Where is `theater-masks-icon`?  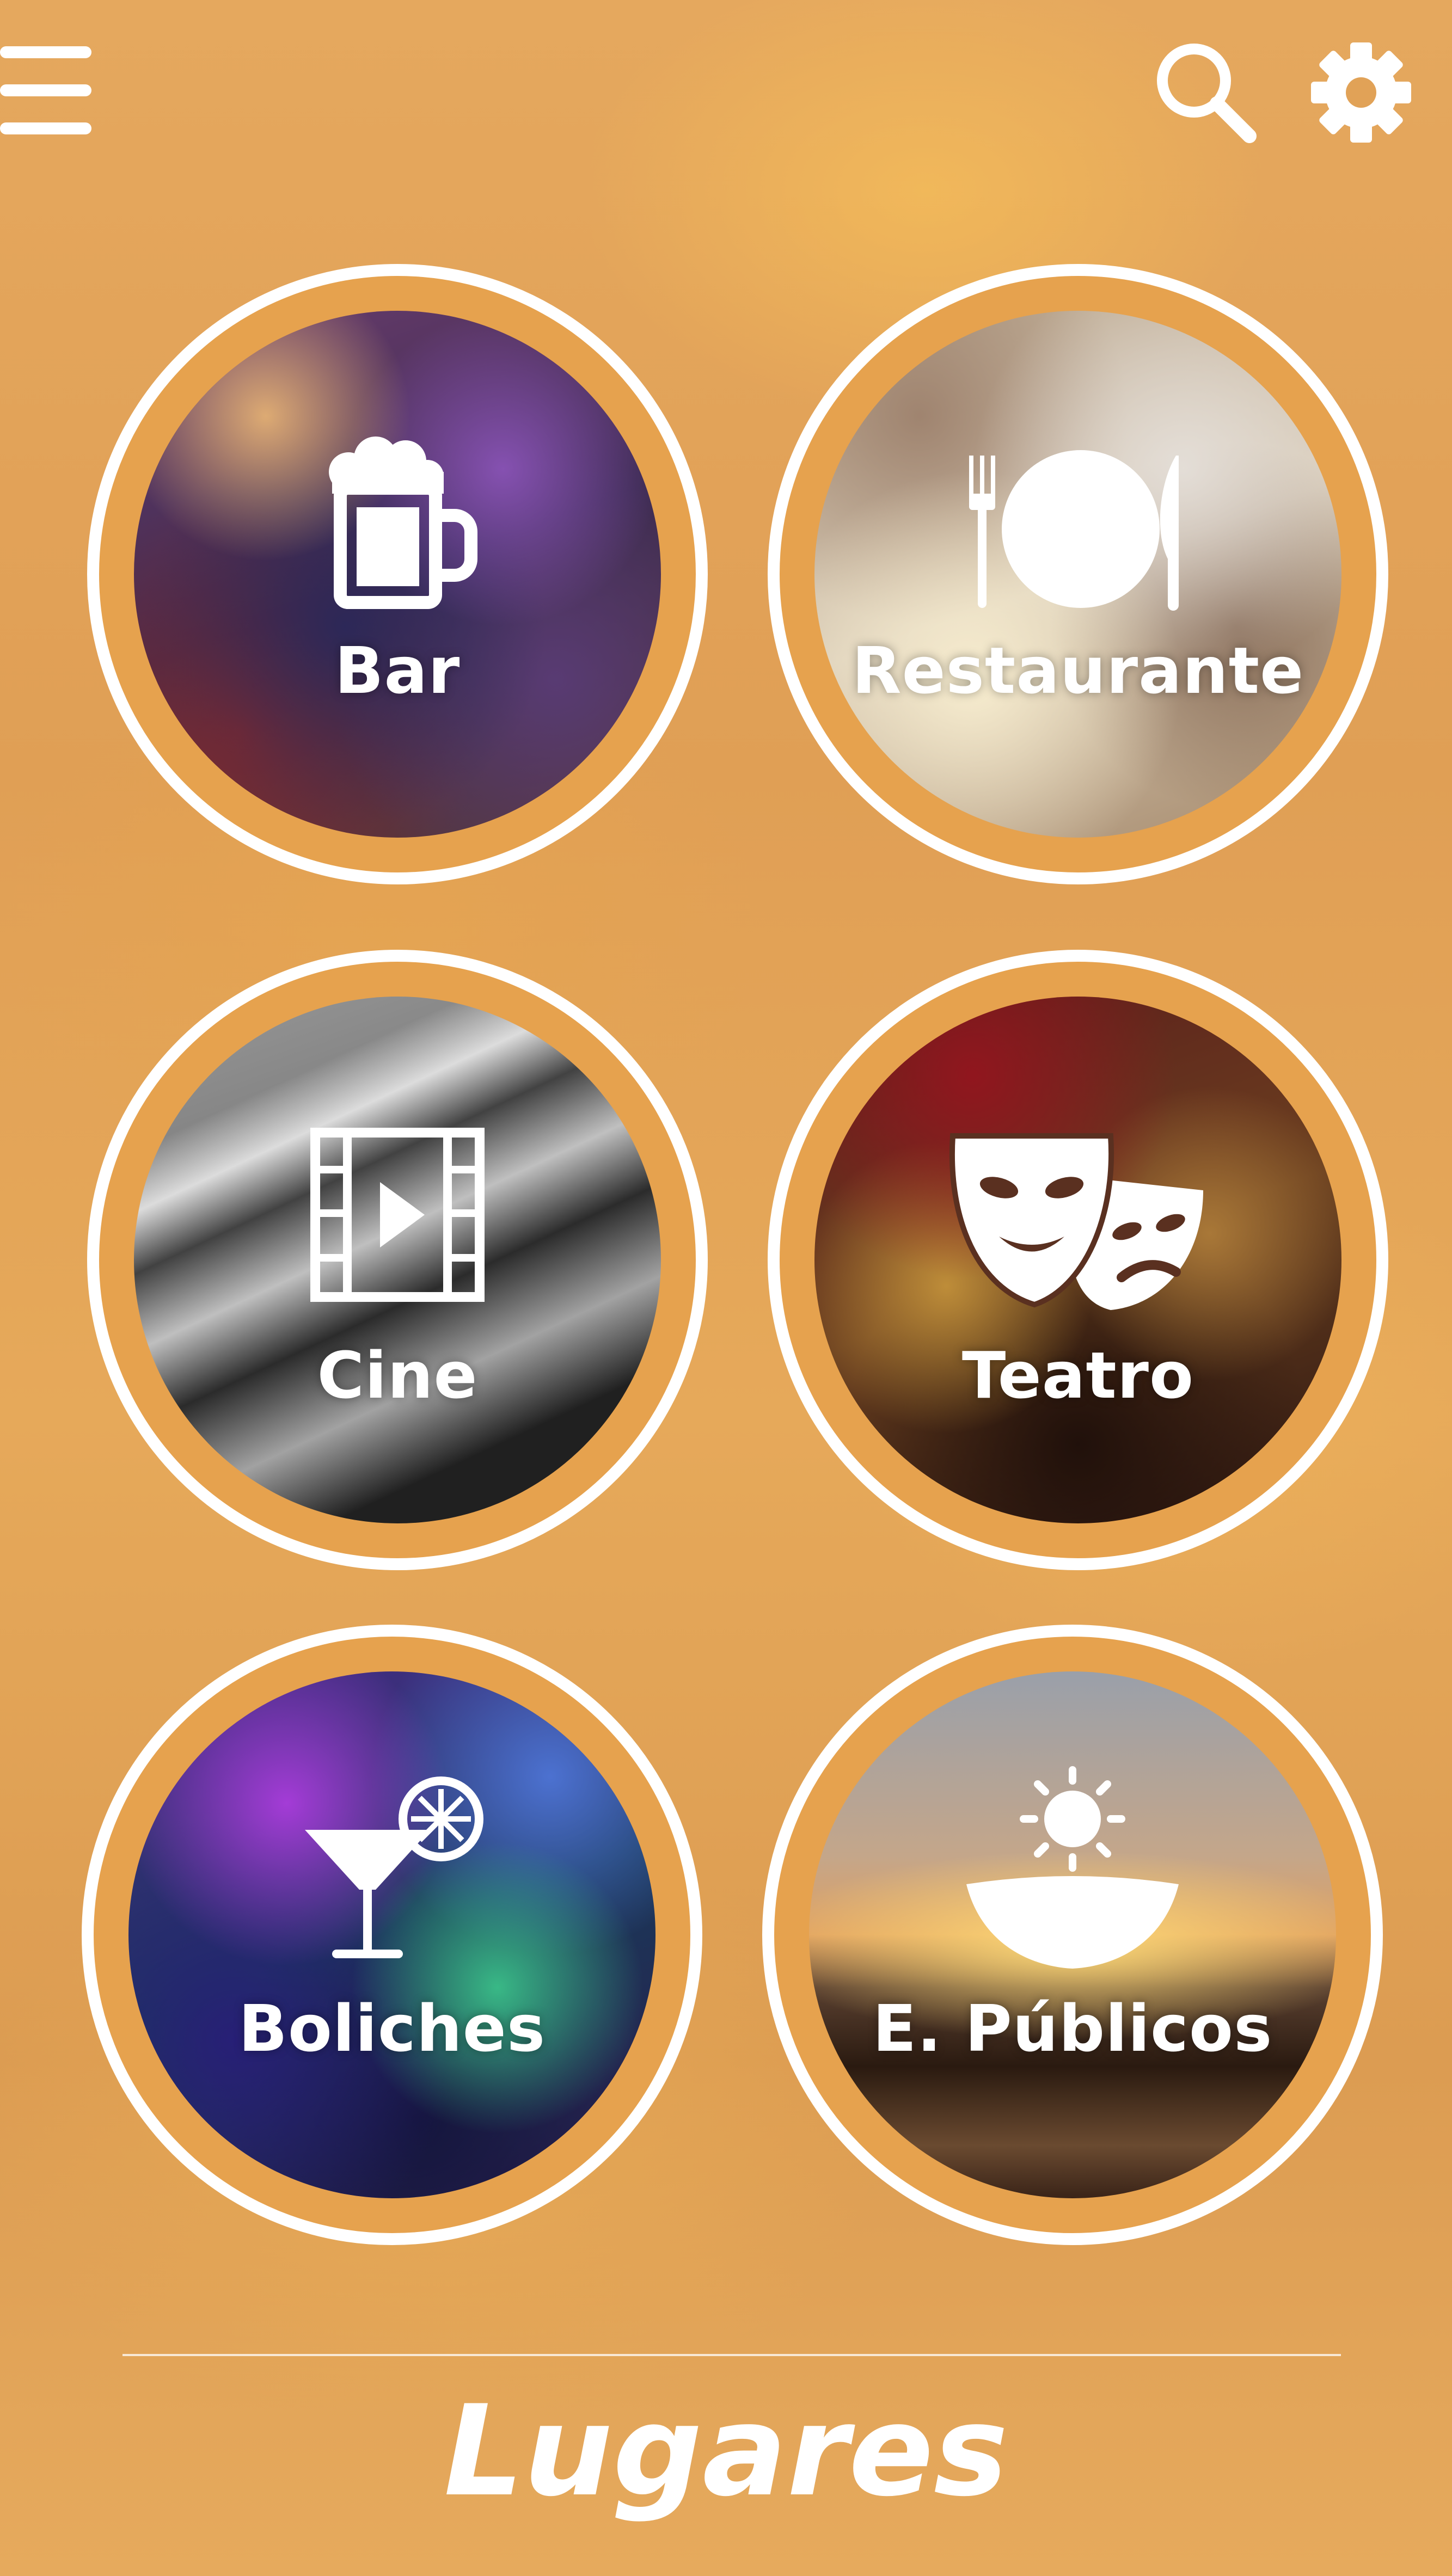 theater-masks-icon is located at coordinates (1078, 1224).